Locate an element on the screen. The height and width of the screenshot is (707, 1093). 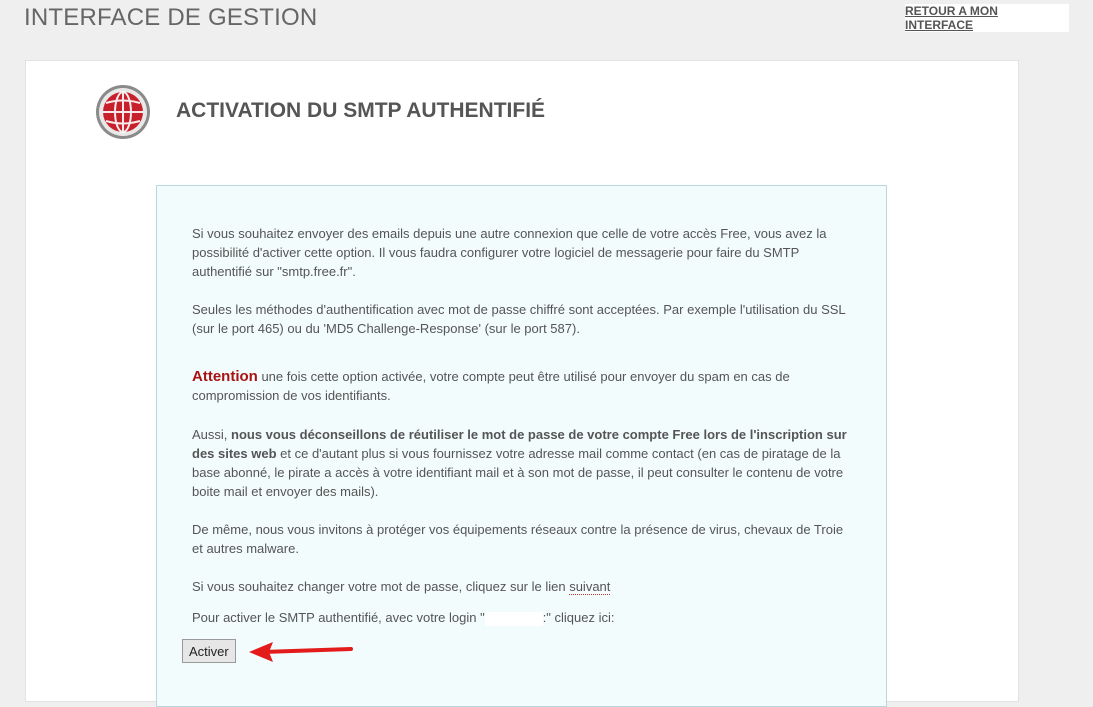
redacted-login is located at coordinates (513, 618).